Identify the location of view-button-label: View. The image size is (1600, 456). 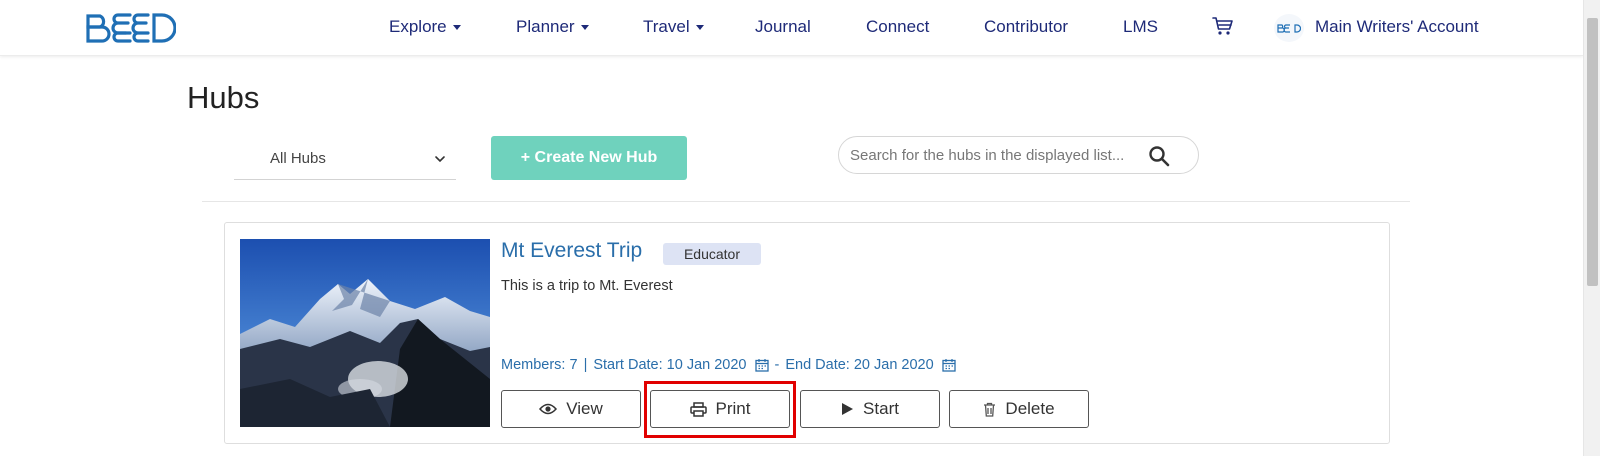
(584, 408).